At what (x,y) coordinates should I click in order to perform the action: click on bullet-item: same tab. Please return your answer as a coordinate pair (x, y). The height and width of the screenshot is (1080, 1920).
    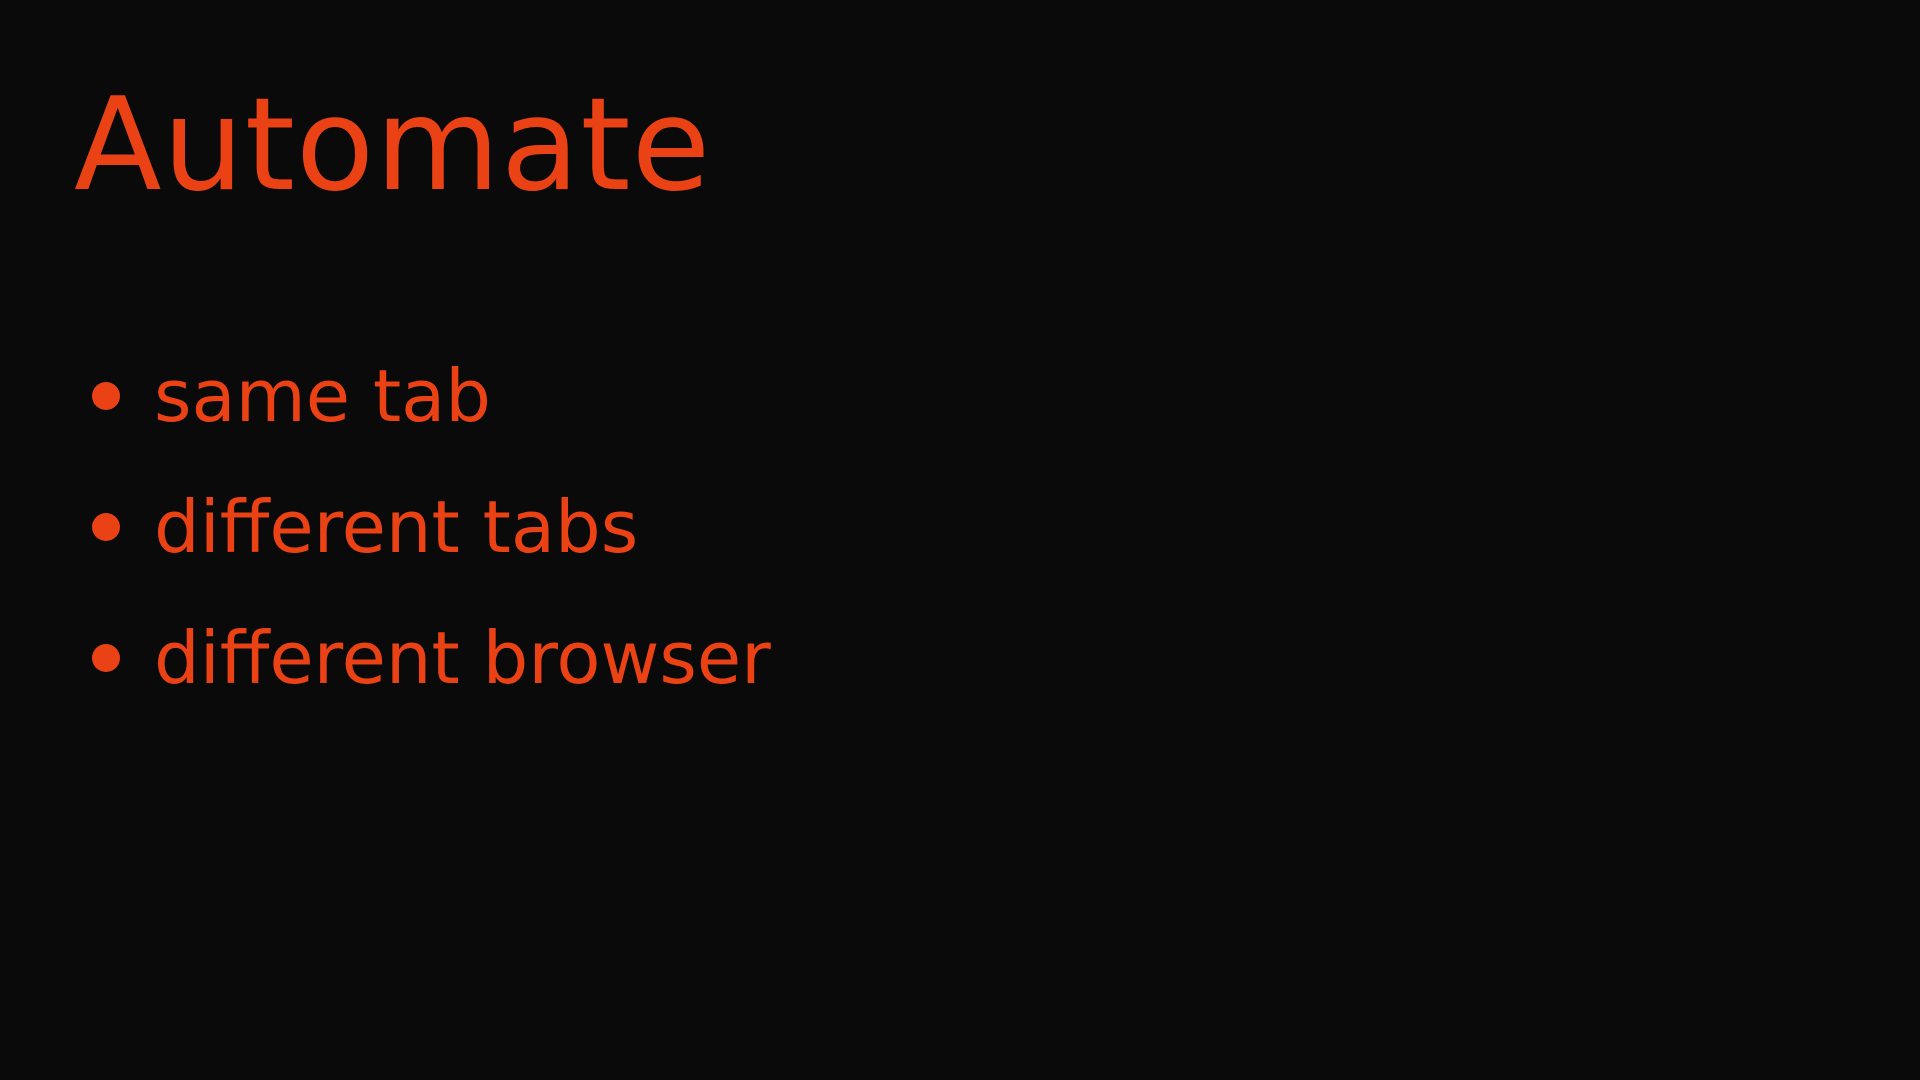
    Looking at the image, I should click on (431, 395).